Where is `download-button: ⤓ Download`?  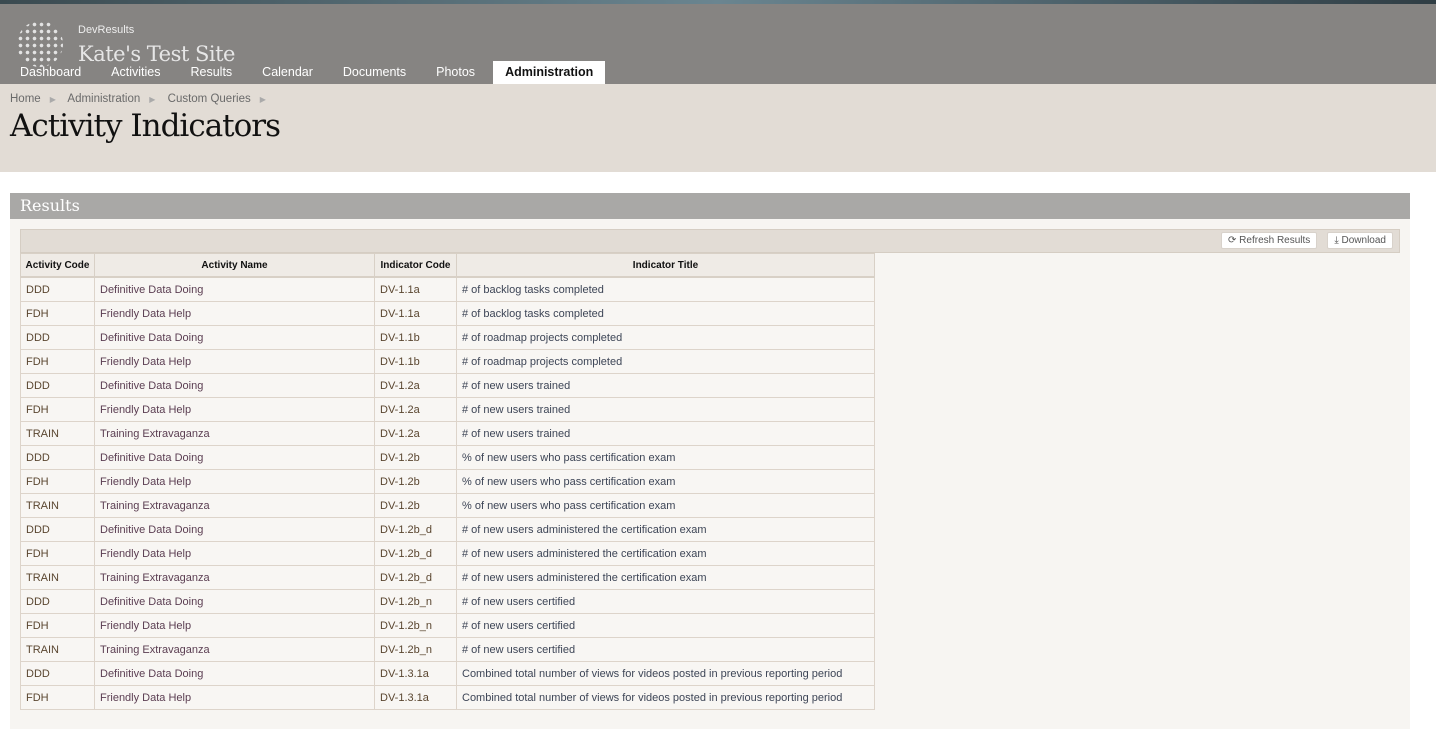
download-button: ⤓ Download is located at coordinates (1360, 240).